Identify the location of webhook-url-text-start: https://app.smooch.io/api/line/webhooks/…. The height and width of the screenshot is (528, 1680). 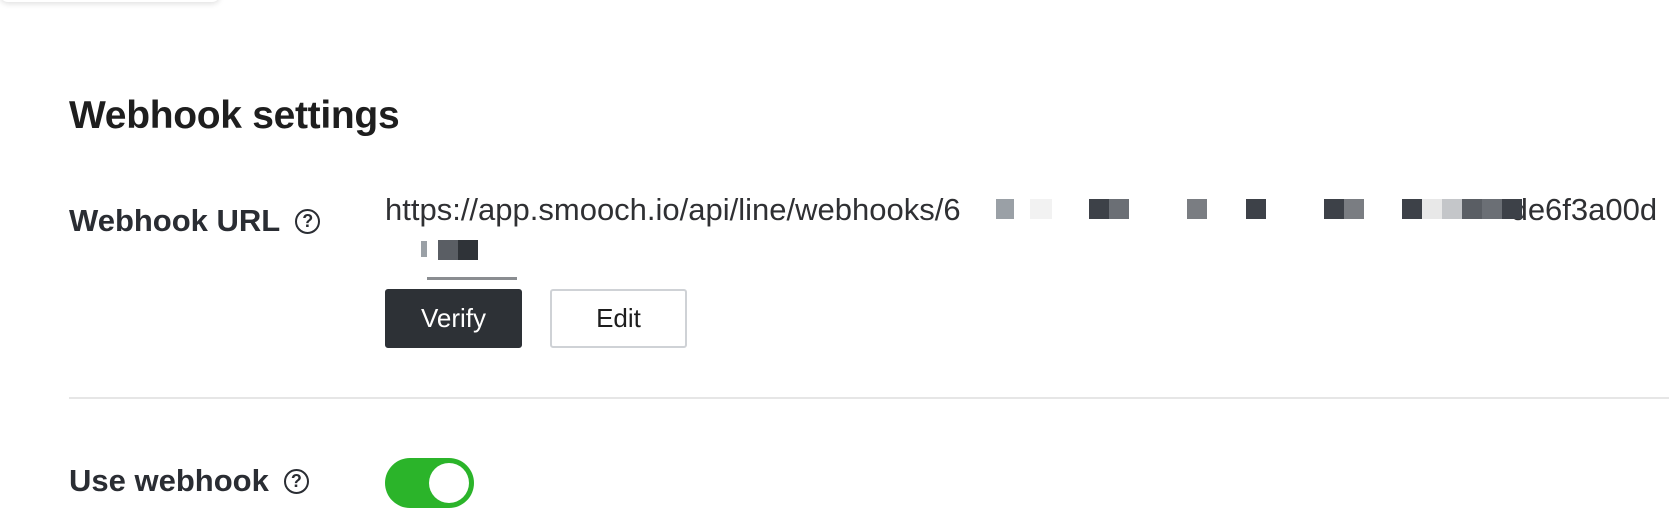
(673, 209).